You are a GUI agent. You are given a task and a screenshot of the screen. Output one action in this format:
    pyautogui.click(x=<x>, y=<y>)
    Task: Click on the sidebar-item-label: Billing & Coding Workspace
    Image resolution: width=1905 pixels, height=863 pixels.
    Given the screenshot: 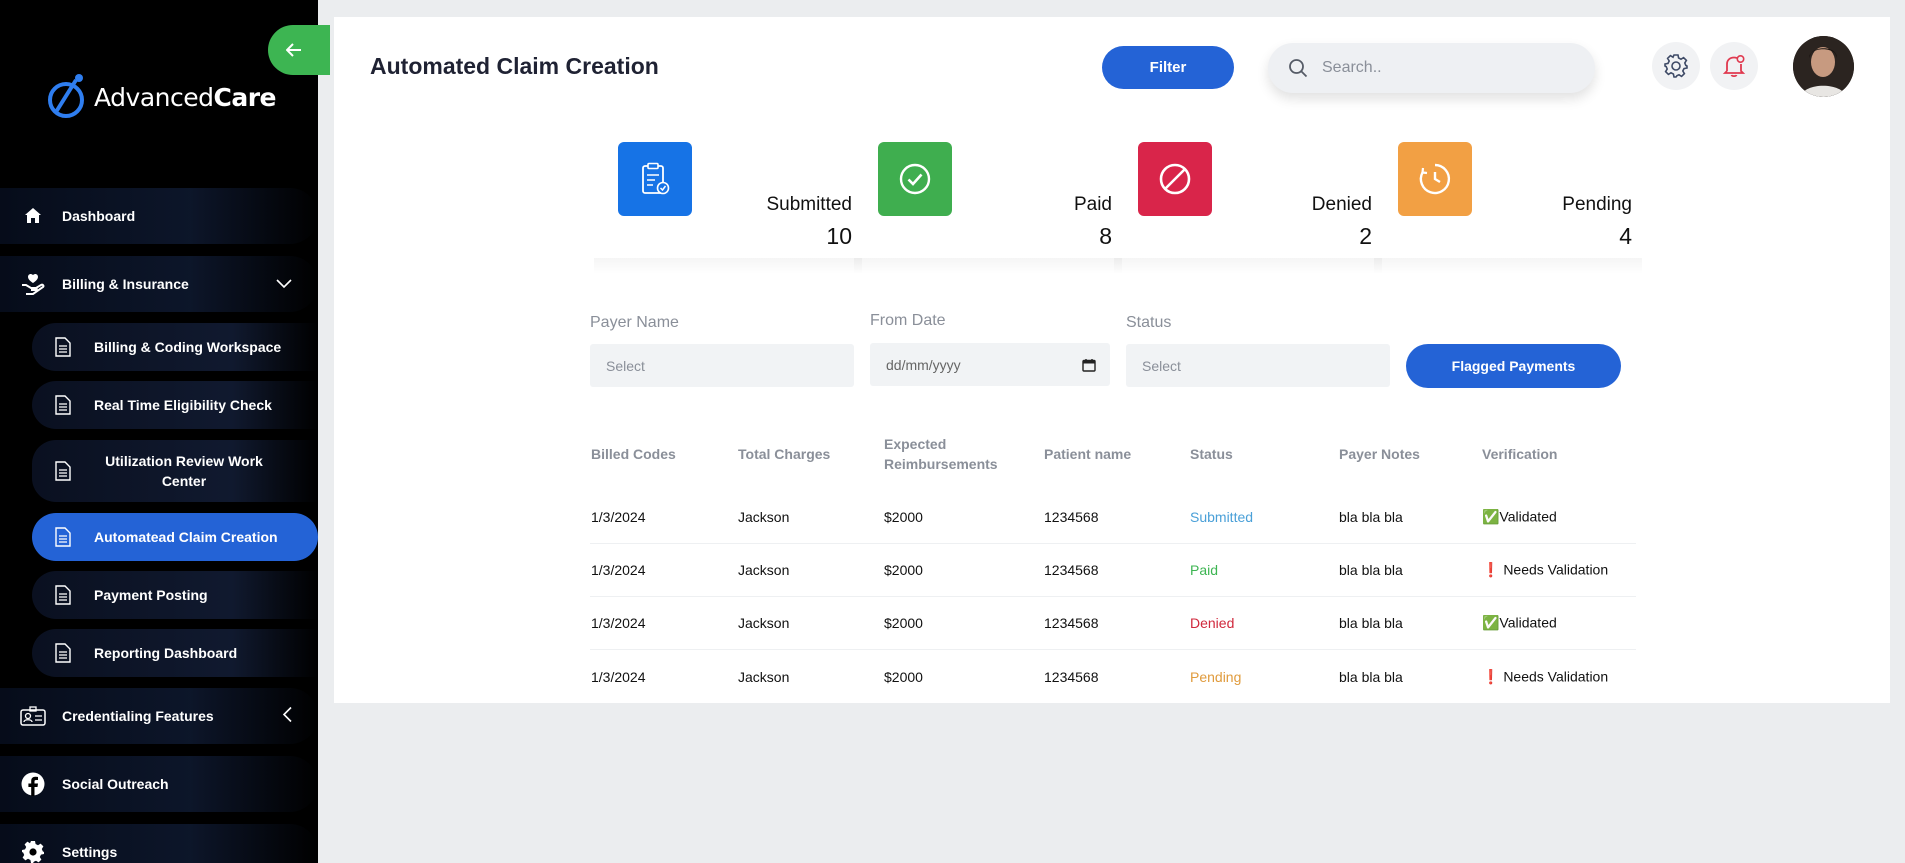 What is the action you would take?
    pyautogui.click(x=188, y=347)
    